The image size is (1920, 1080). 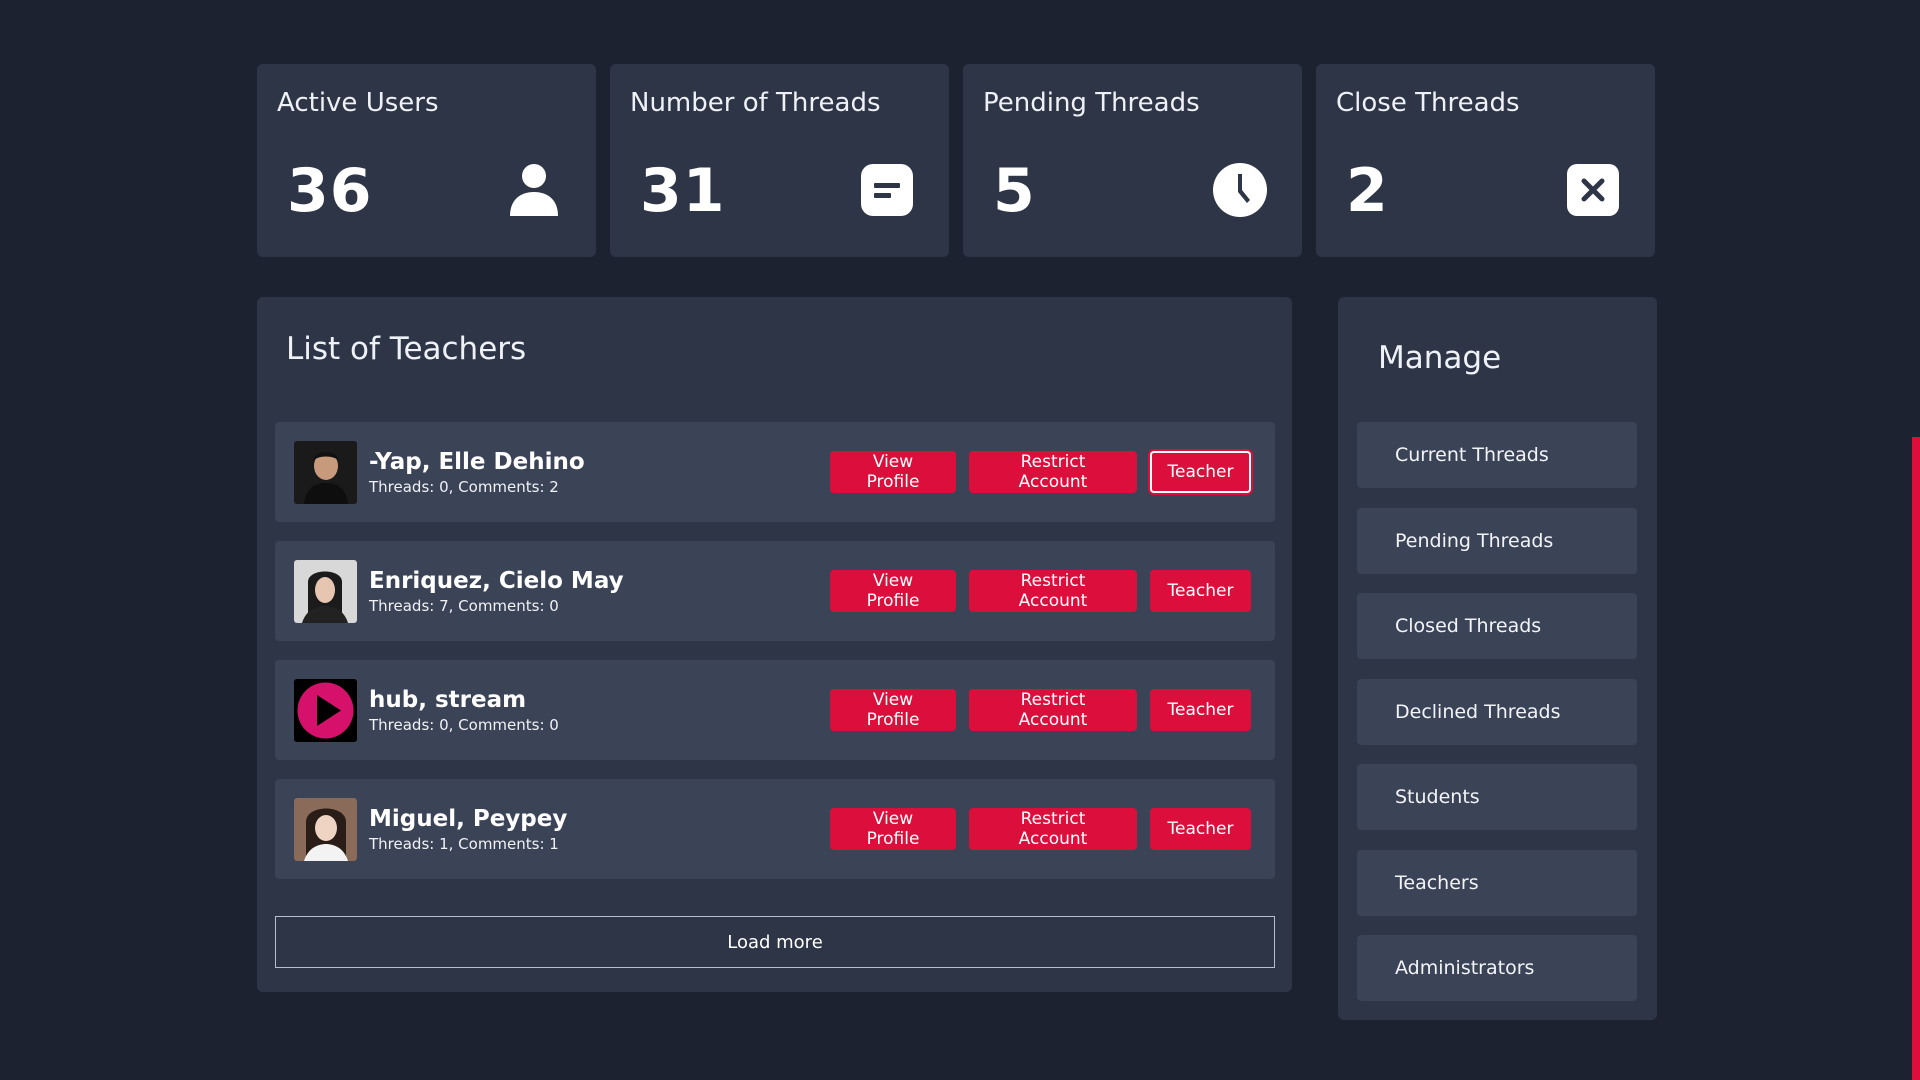 I want to click on teacher-info: hub, stream Threads: 0, Comments: 0, so click(x=599, y=710).